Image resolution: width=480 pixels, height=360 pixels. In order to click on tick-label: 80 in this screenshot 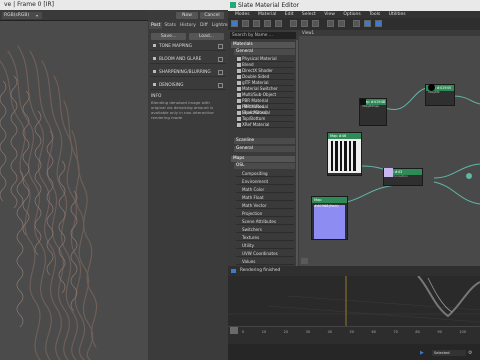, I will do `click(417, 332)`.